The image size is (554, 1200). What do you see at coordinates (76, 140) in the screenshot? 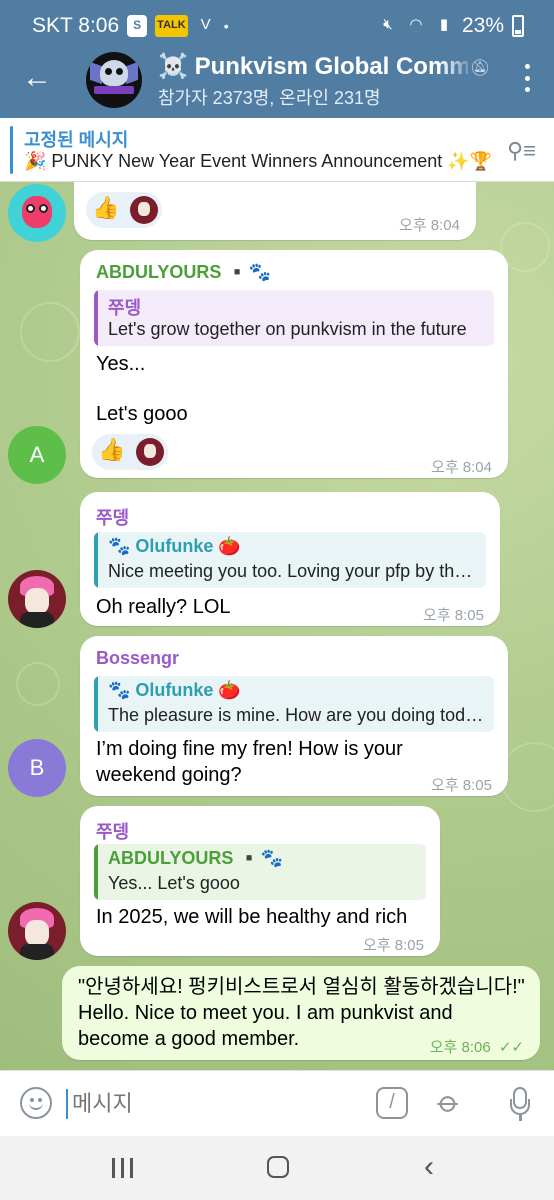
I see `pinned-label: 고정된 메시지` at bounding box center [76, 140].